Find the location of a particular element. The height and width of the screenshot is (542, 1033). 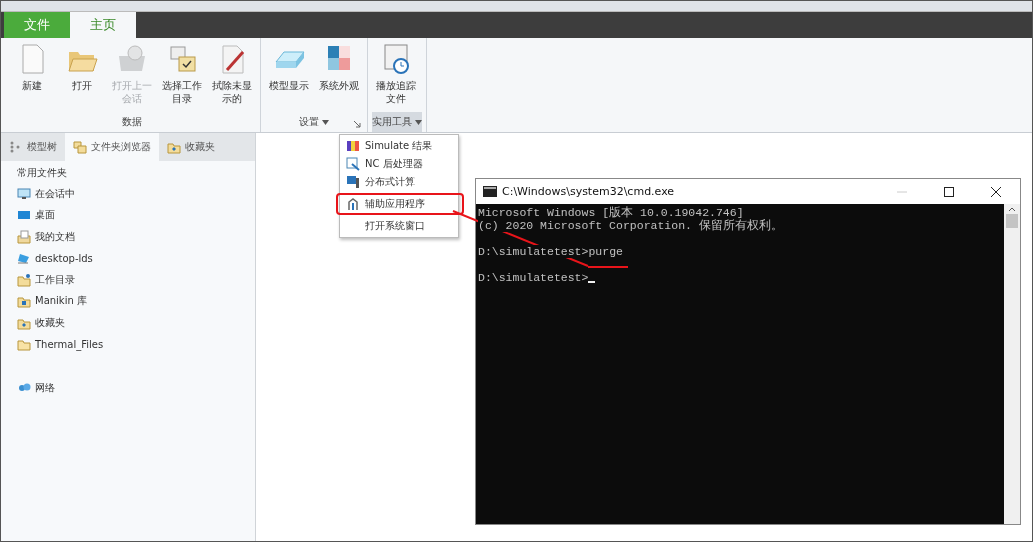

scroll-thumb is located at coordinates (1012, 221).